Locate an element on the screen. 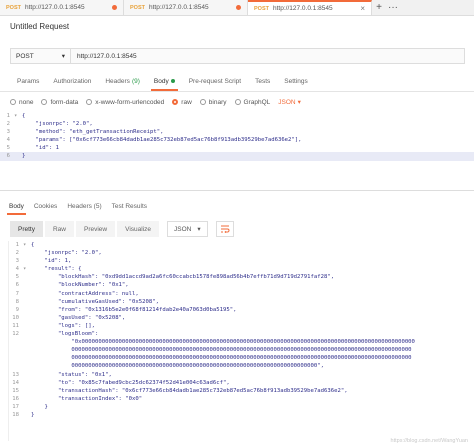 The width and height of the screenshot is (474, 447). code-line: 6} is located at coordinates (237, 156).